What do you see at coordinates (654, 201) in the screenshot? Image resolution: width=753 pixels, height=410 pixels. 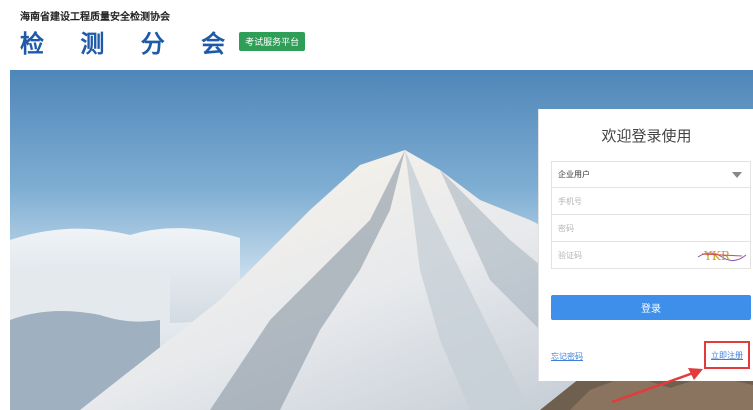 I see `phone-input` at bounding box center [654, 201].